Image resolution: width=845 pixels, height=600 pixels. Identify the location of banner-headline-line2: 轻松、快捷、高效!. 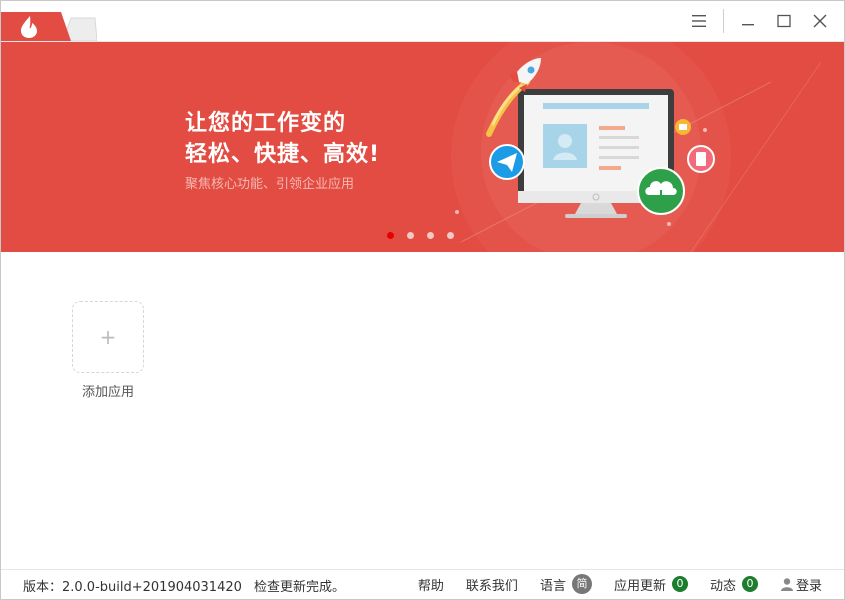
(283, 154).